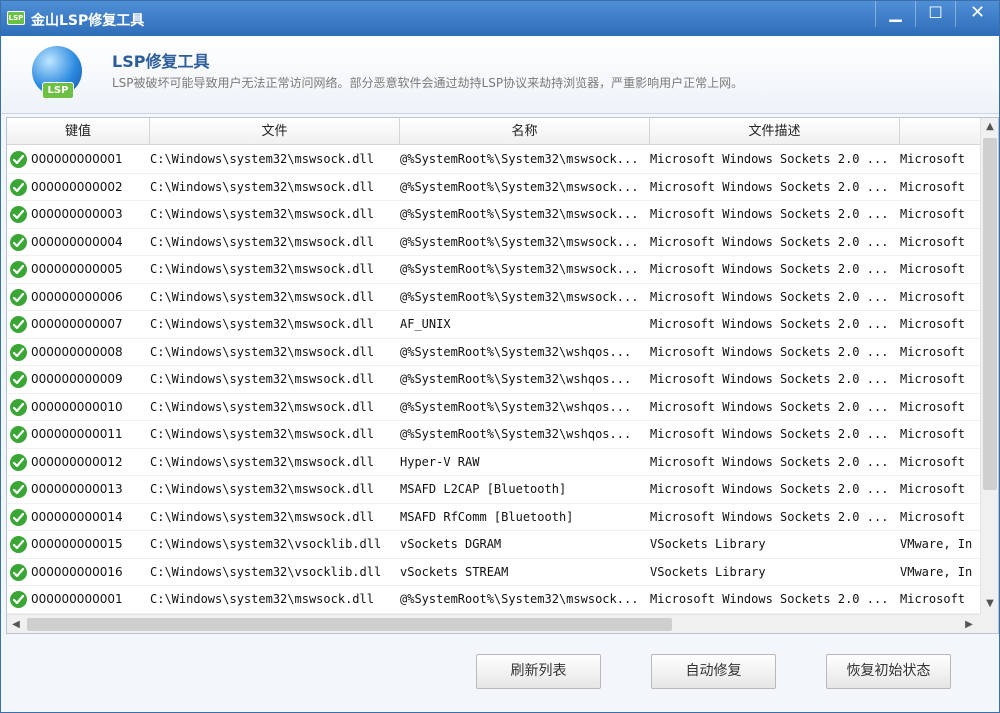  Describe the element at coordinates (451, 544) in the screenshot. I see `name-cell: vSockets DGRAM` at that location.